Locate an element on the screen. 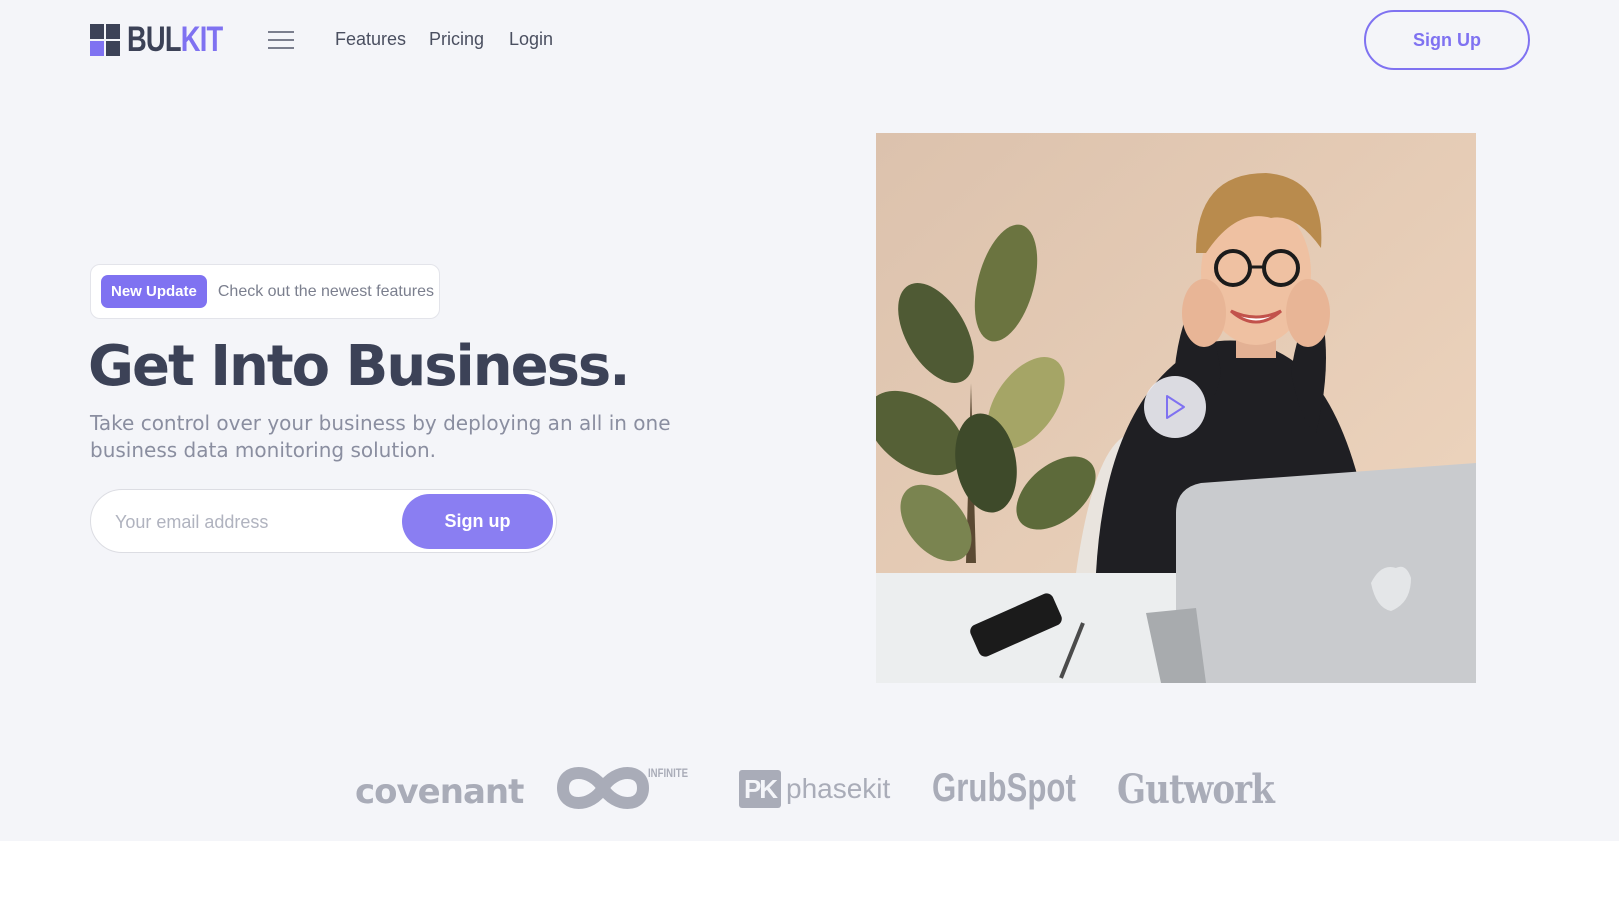 The width and height of the screenshot is (1619, 903). play-video-button is located at coordinates (1175, 407).